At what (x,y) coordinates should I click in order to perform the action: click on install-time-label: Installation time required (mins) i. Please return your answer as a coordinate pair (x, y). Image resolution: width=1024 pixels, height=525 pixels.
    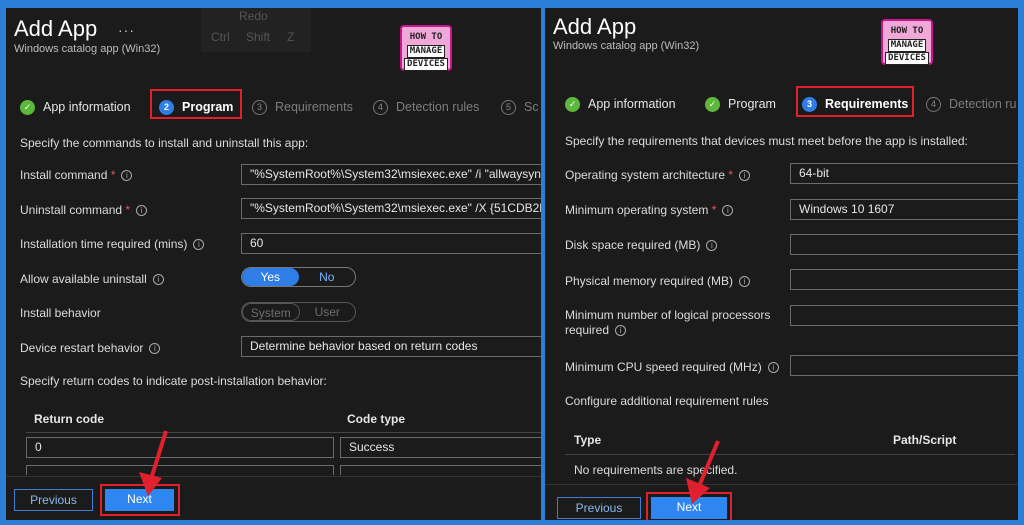
    Looking at the image, I should click on (112, 244).